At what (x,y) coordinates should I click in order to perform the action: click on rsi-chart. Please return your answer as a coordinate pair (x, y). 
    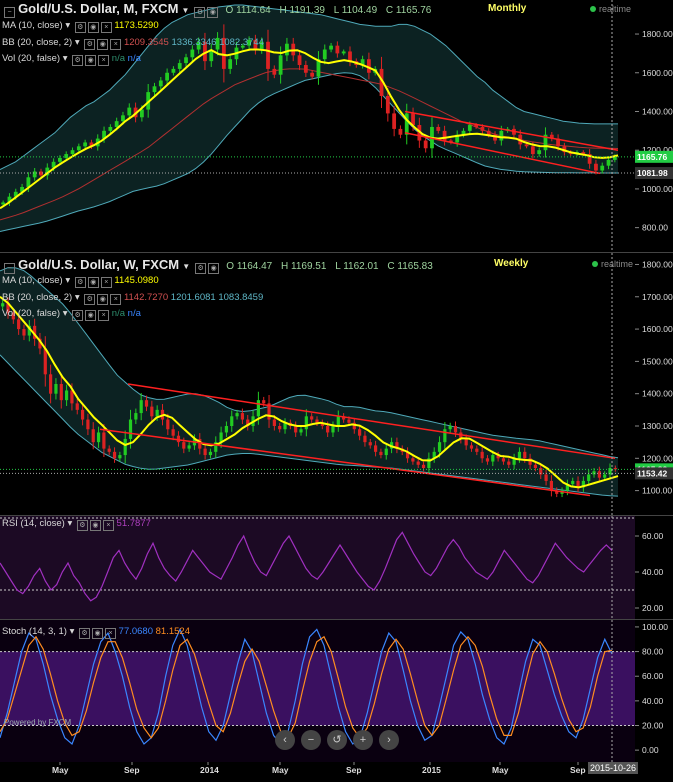
    Looking at the image, I should click on (317, 567).